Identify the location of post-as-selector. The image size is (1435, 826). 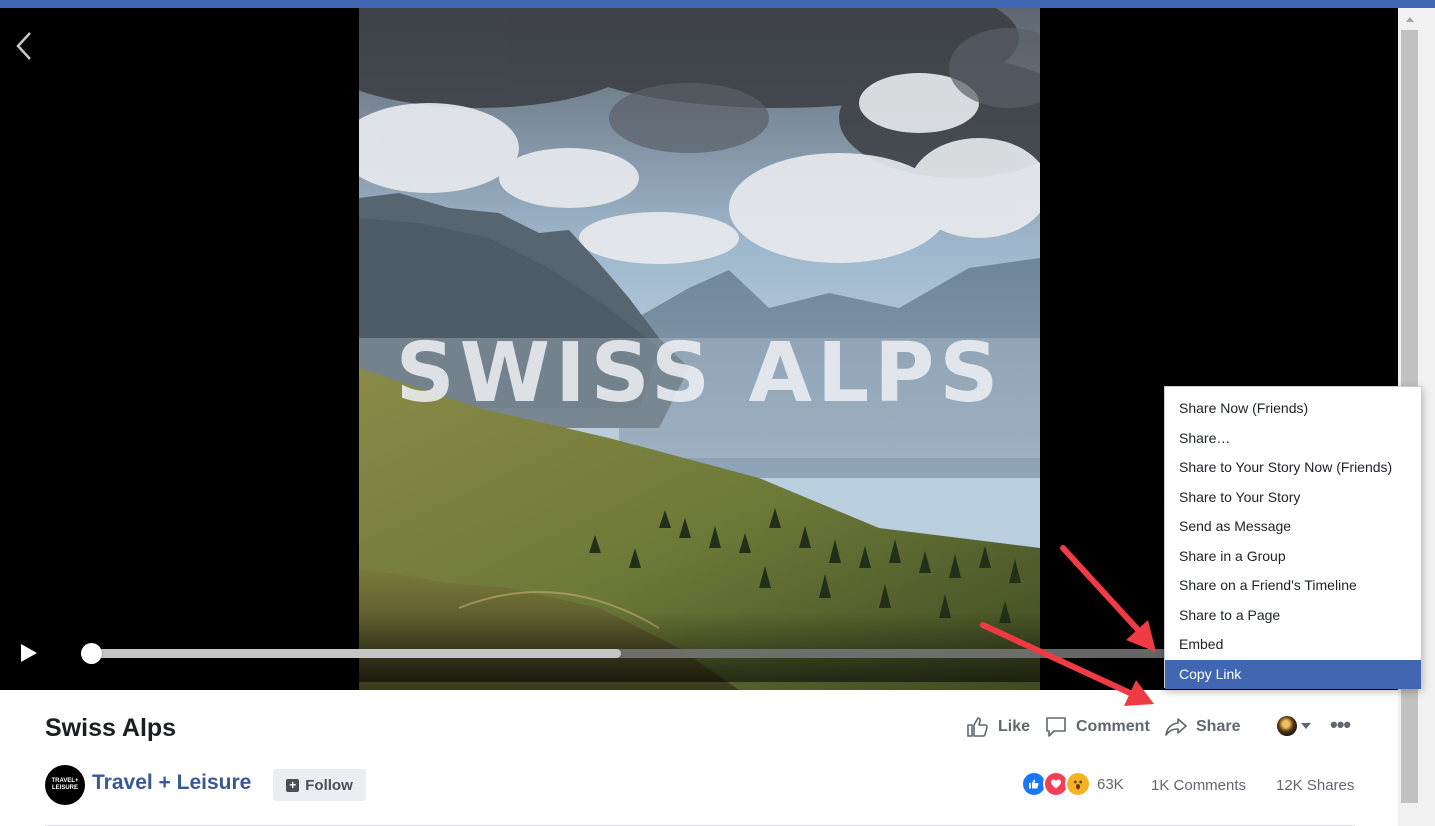
(1294, 726).